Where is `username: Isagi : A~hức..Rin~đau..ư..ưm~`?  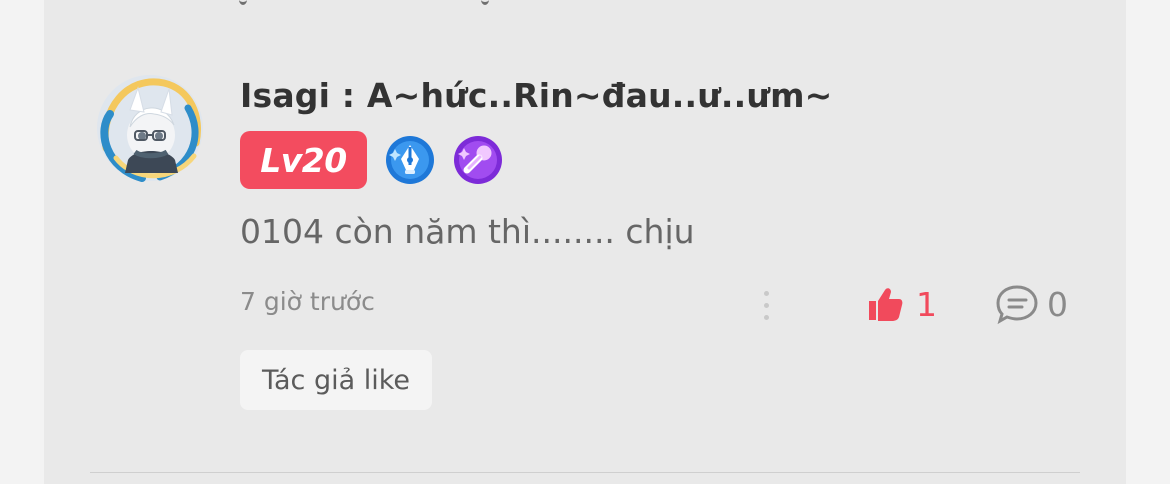 username: Isagi : A~hức..Rin~đau..ư..ưm~ is located at coordinates (536, 95).